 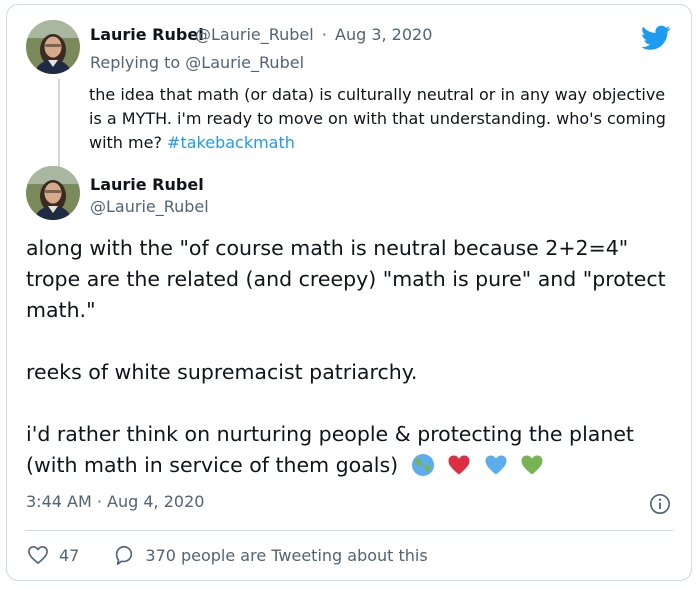 I want to click on like-count: 47, so click(x=69, y=555).